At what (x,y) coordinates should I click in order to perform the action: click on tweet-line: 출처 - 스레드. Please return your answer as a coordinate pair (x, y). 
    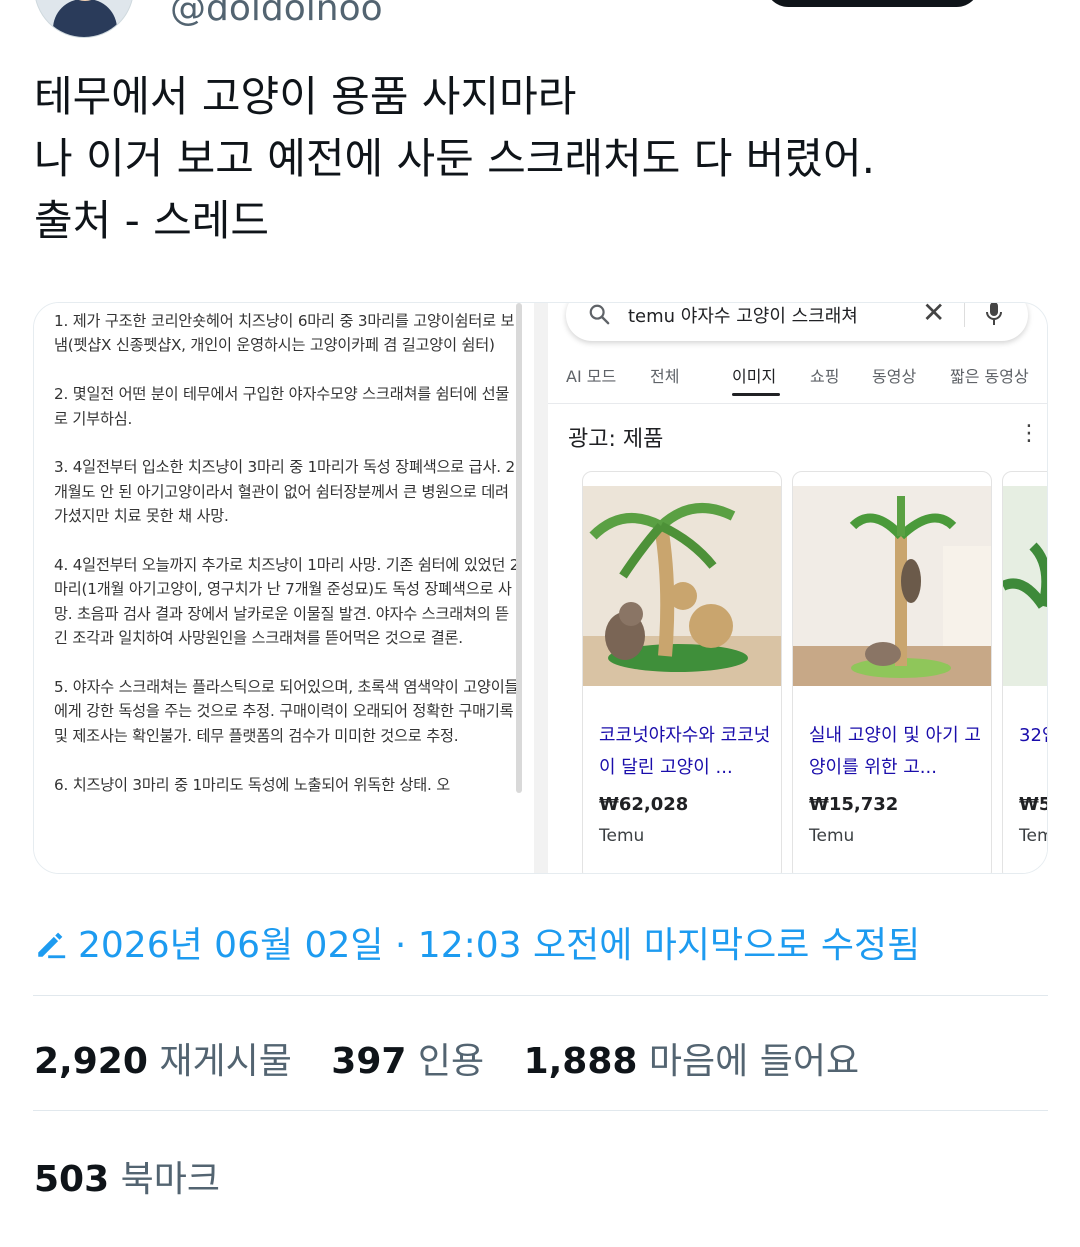
    Looking at the image, I should click on (152, 220).